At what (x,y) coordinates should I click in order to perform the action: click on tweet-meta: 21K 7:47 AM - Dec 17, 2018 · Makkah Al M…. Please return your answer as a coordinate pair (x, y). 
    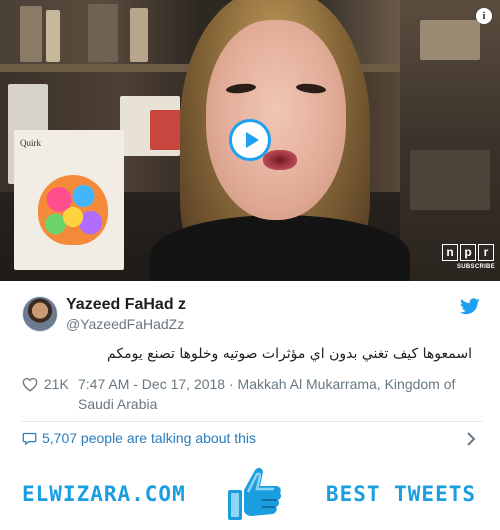
    Looking at the image, I should click on (252, 393).